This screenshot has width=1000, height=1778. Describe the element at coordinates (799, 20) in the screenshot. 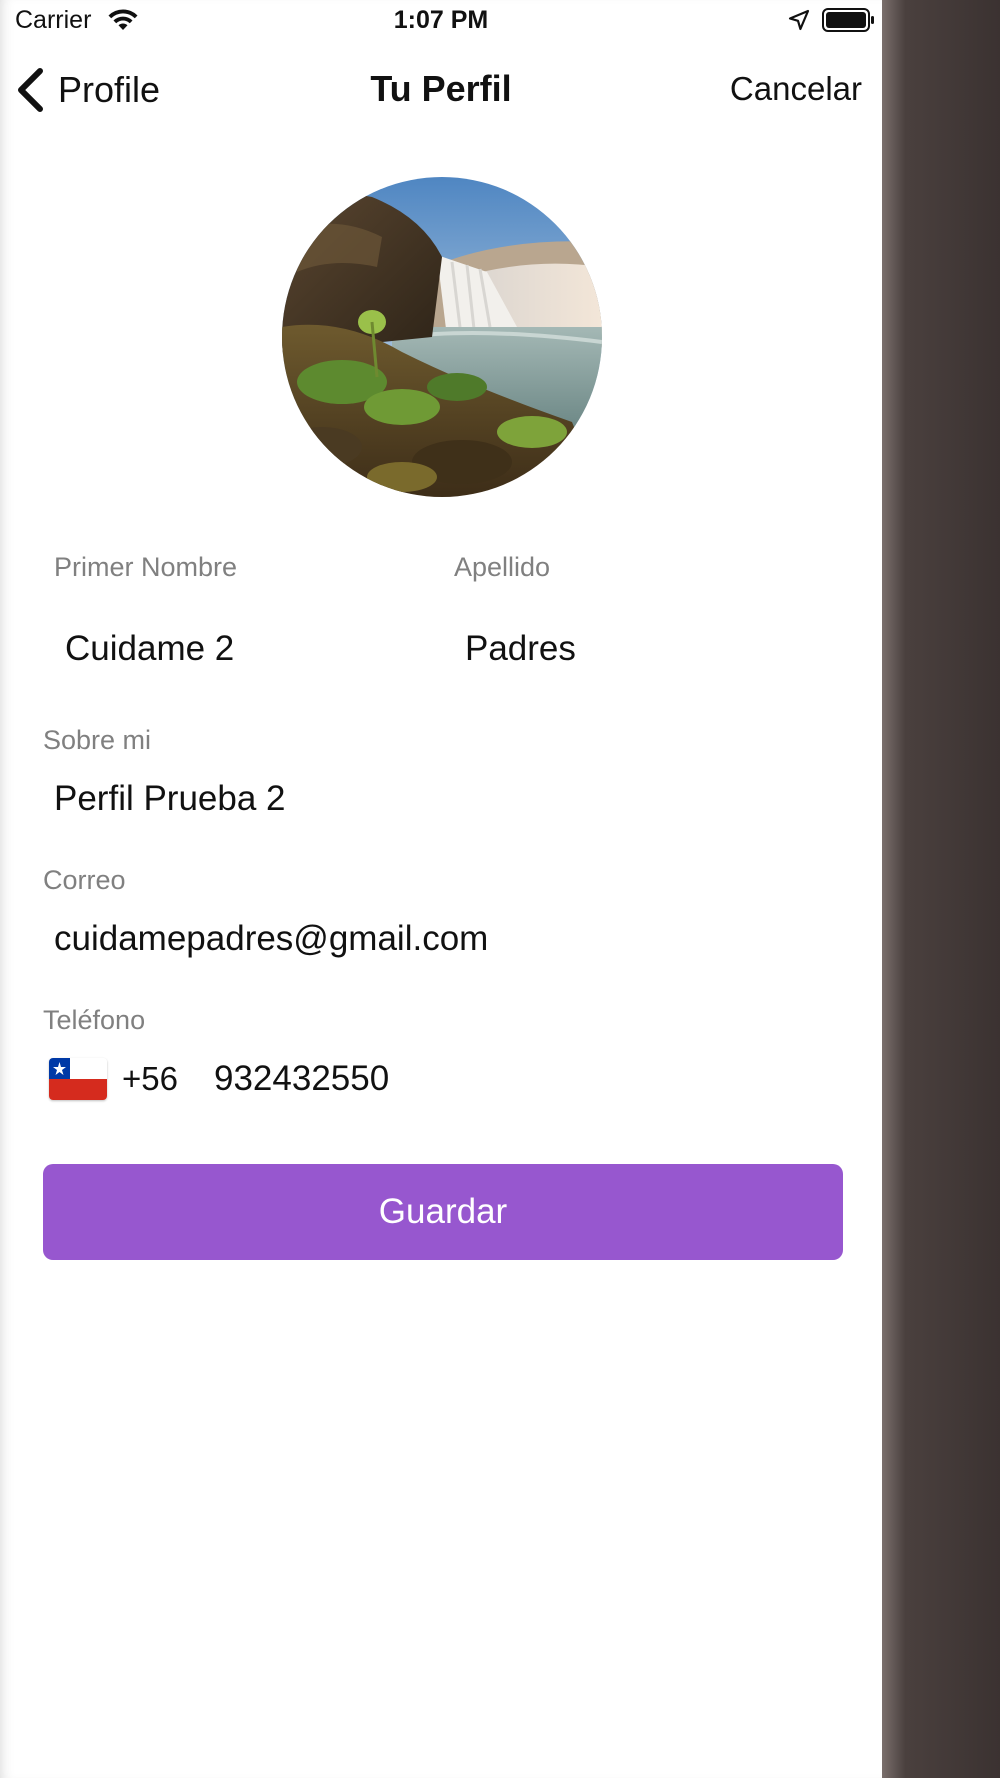

I see `location-icon` at that location.